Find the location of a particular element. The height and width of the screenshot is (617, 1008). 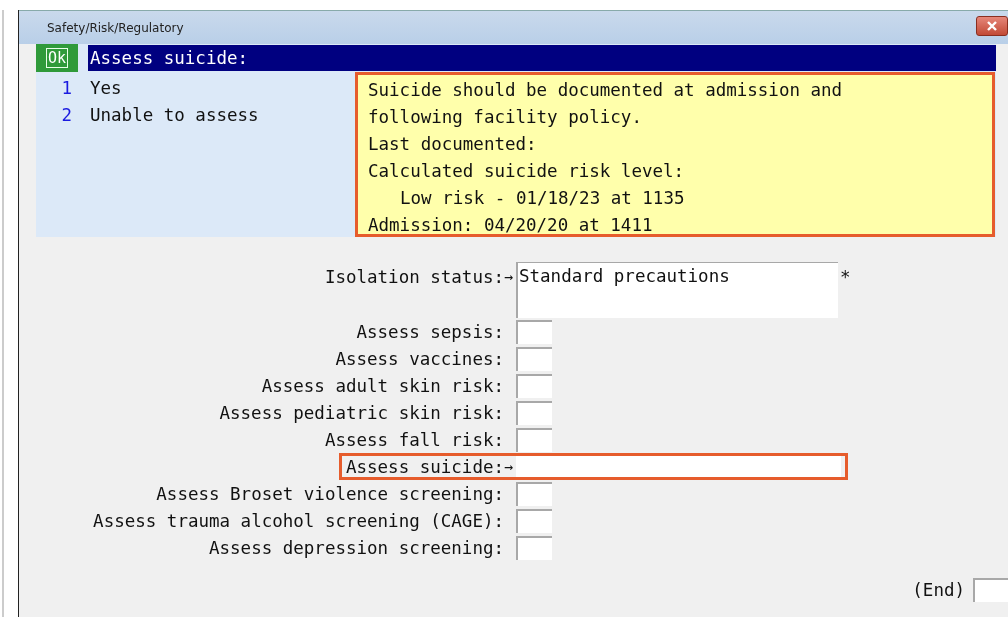

end-label: (End) is located at coordinates (938, 590).